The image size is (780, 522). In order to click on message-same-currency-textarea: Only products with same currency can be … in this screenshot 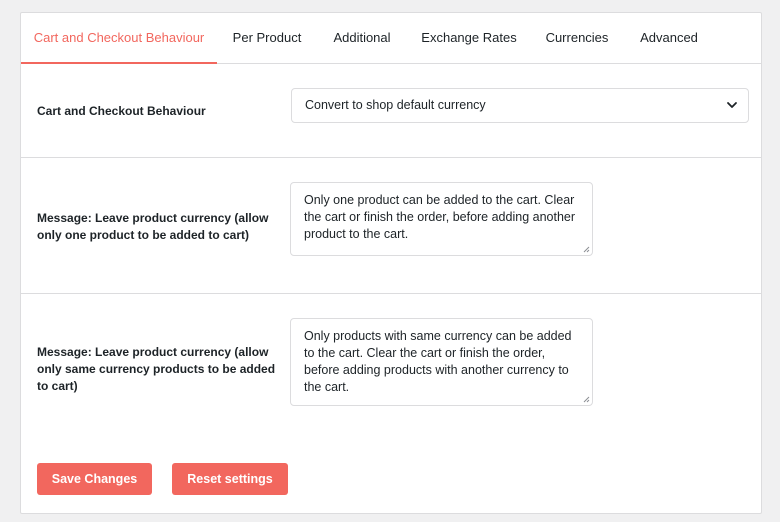, I will do `click(441, 362)`.